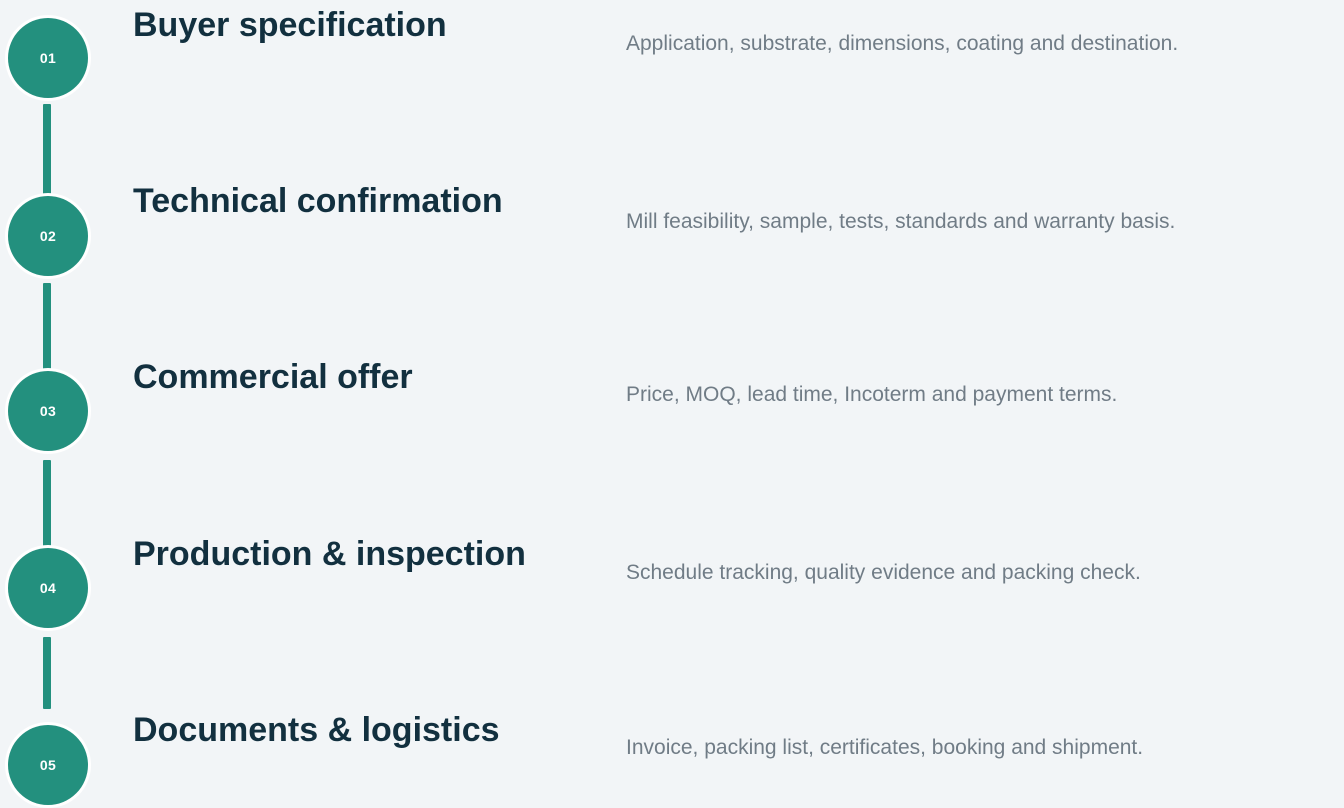  What do you see at coordinates (316, 730) in the screenshot?
I see `step-title: Documents & logistics` at bounding box center [316, 730].